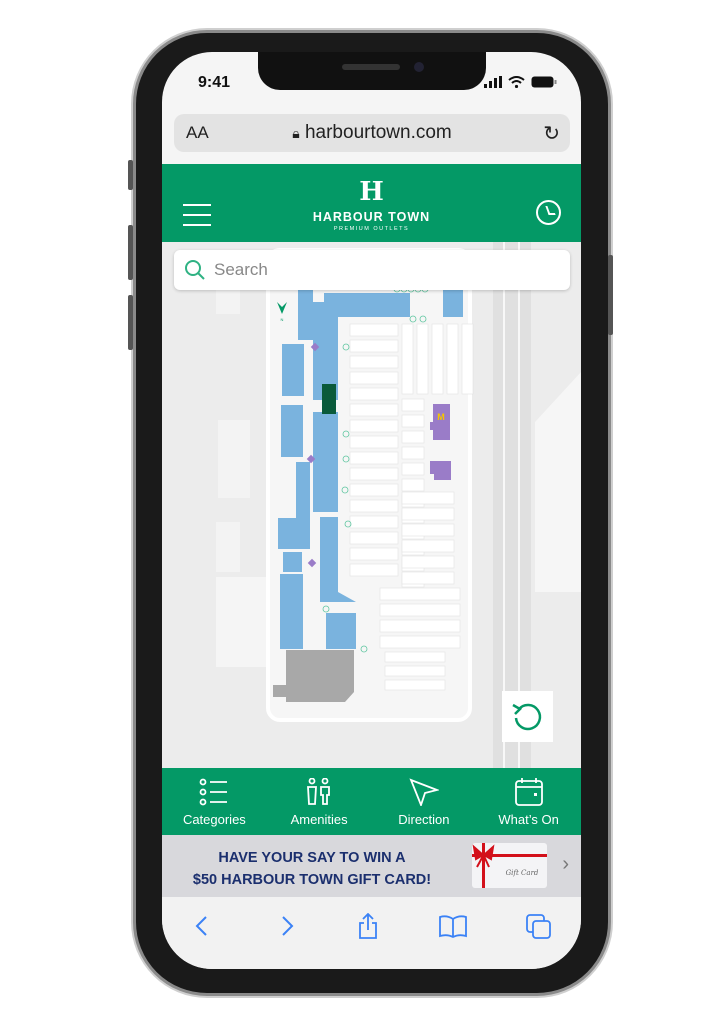  What do you see at coordinates (424, 792) in the screenshot?
I see `navigation-arrow-icon` at bounding box center [424, 792].